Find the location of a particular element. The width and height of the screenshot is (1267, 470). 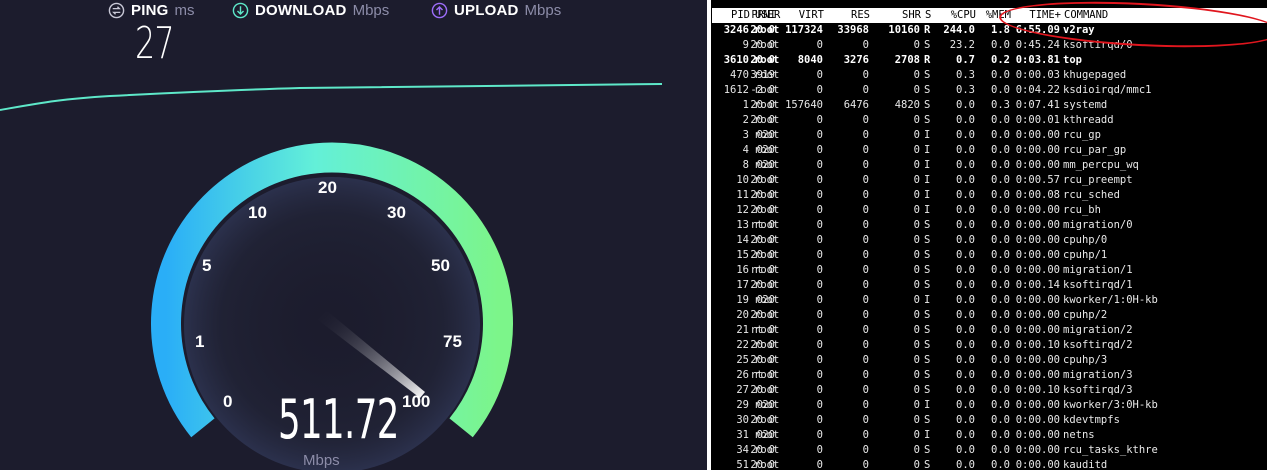

table-cell: rcu_par_gp is located at coordinates (1095, 150).